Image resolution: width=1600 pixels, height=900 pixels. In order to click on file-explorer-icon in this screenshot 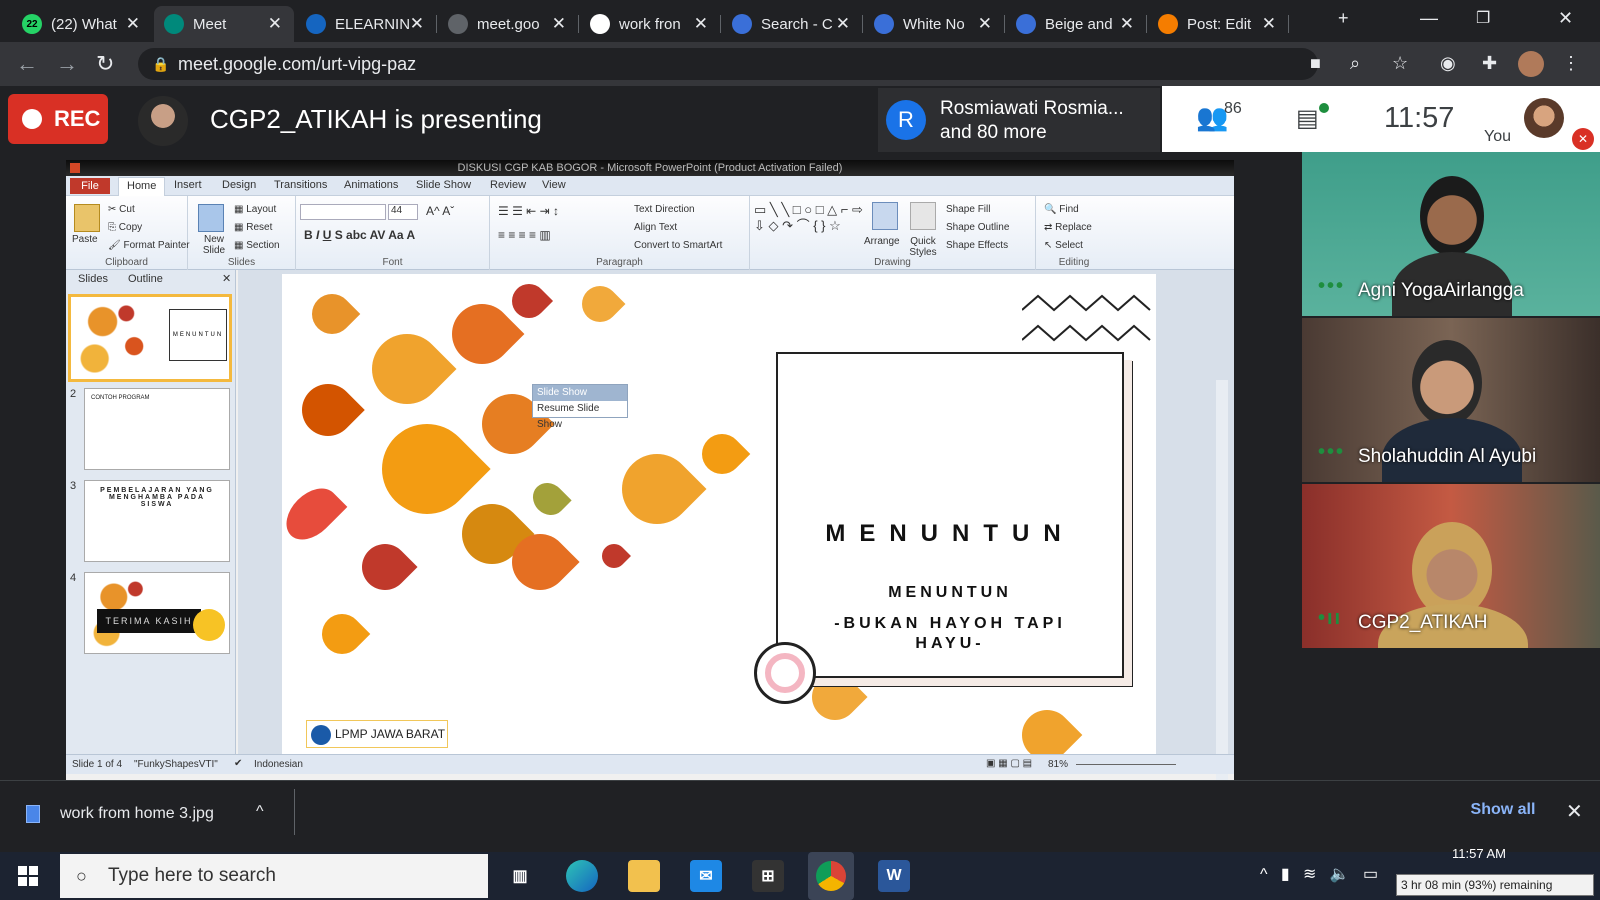, I will do `click(644, 876)`.